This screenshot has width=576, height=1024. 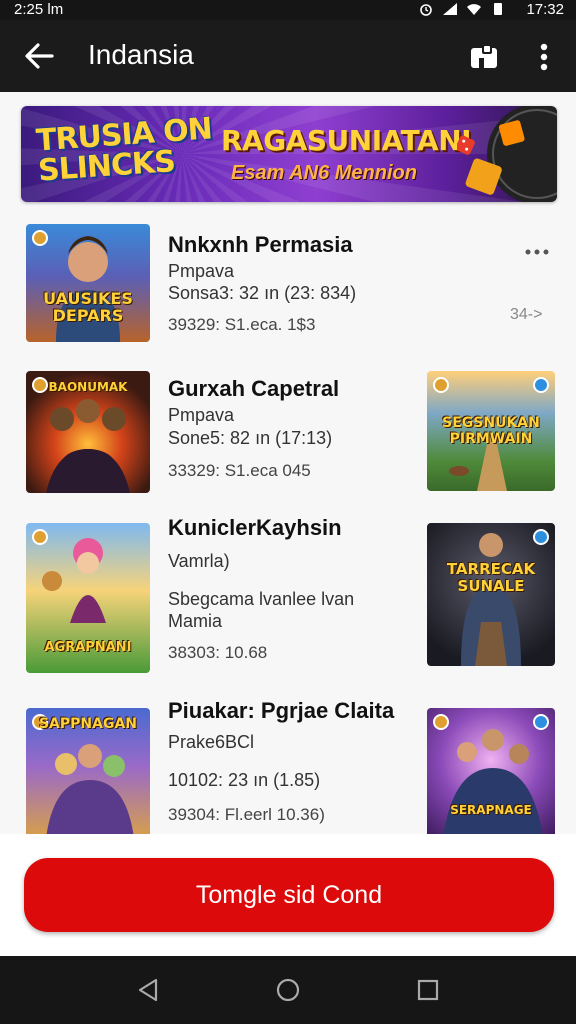 I want to click on alarm-icon, so click(x=426, y=10).